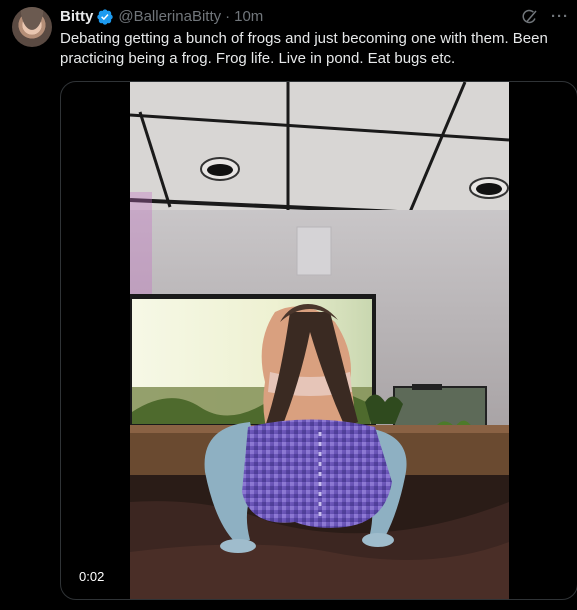  I want to click on author-name: Bitty, so click(76, 17).